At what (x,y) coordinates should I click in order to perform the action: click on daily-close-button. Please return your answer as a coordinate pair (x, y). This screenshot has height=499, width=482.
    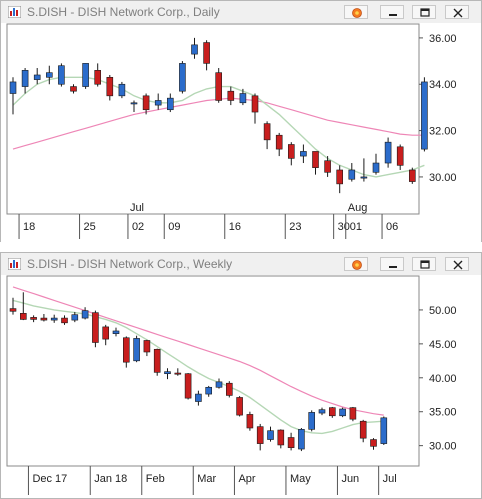
    Looking at the image, I should click on (457, 12).